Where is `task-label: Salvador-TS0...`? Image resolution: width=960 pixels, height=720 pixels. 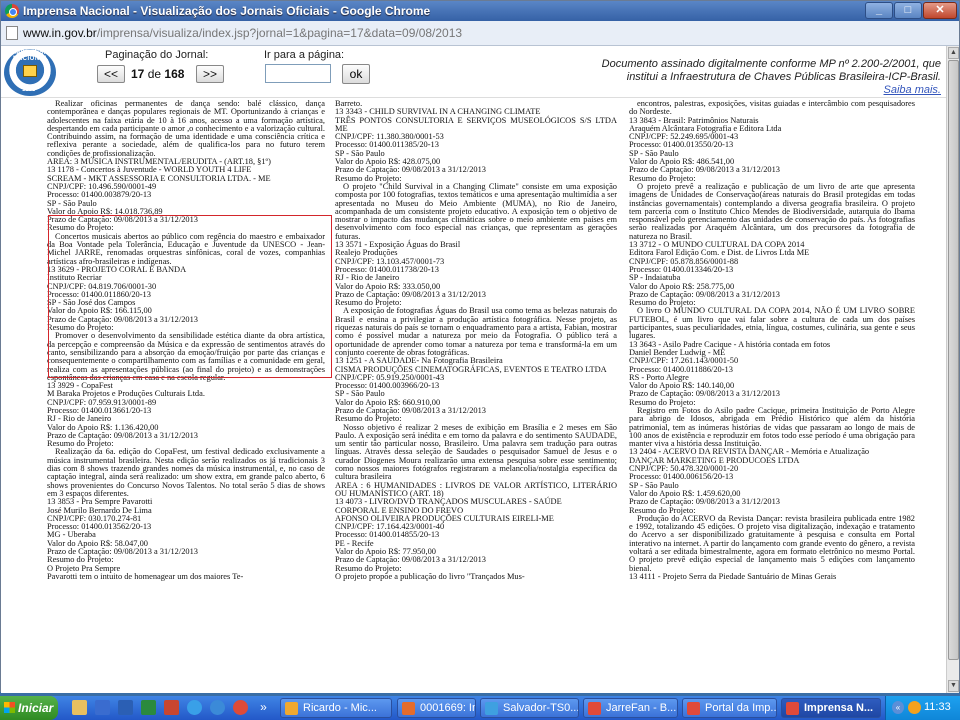
task-label: Salvador-TS0... is located at coordinates (541, 708).